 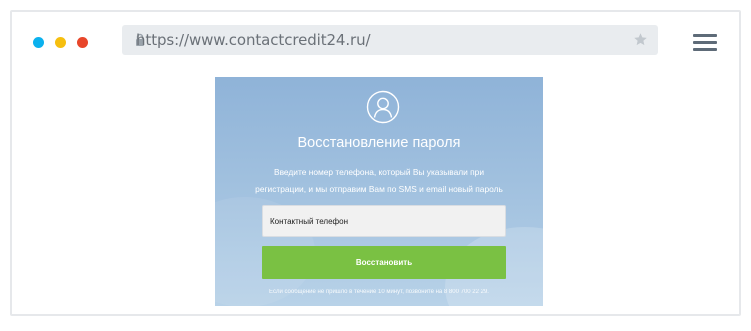 What do you see at coordinates (253, 40) in the screenshot?
I see `url-text: https://www.contactcredit24.ru/` at bounding box center [253, 40].